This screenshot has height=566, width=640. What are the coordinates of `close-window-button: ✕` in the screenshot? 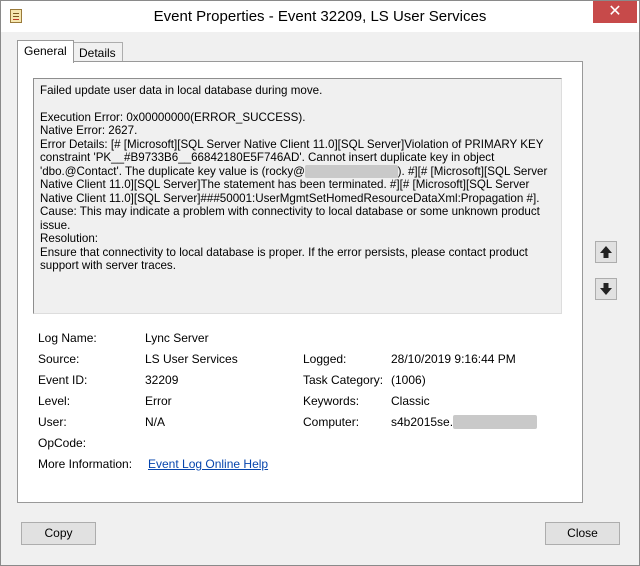 It's located at (615, 12).